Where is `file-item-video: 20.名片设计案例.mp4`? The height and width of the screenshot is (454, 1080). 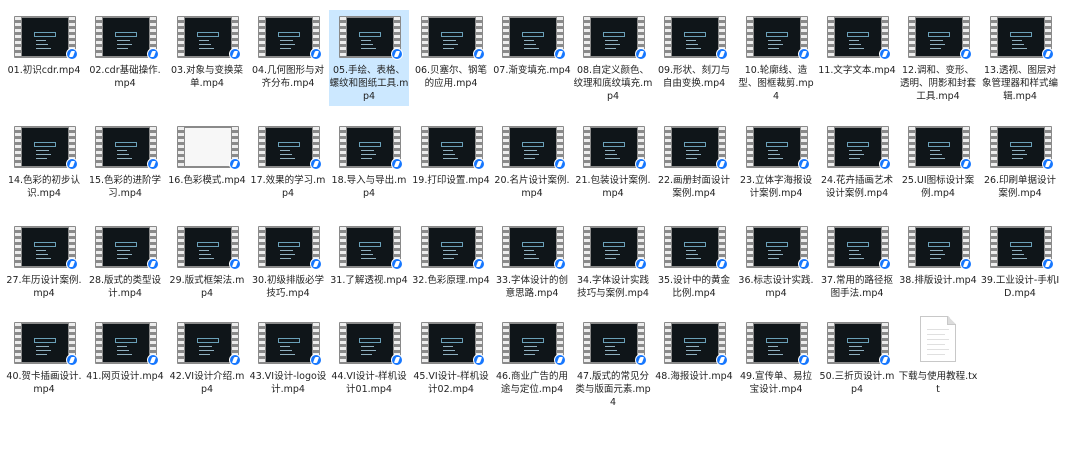 file-item-video: 20.名片设计案例.mp4 is located at coordinates (532, 168).